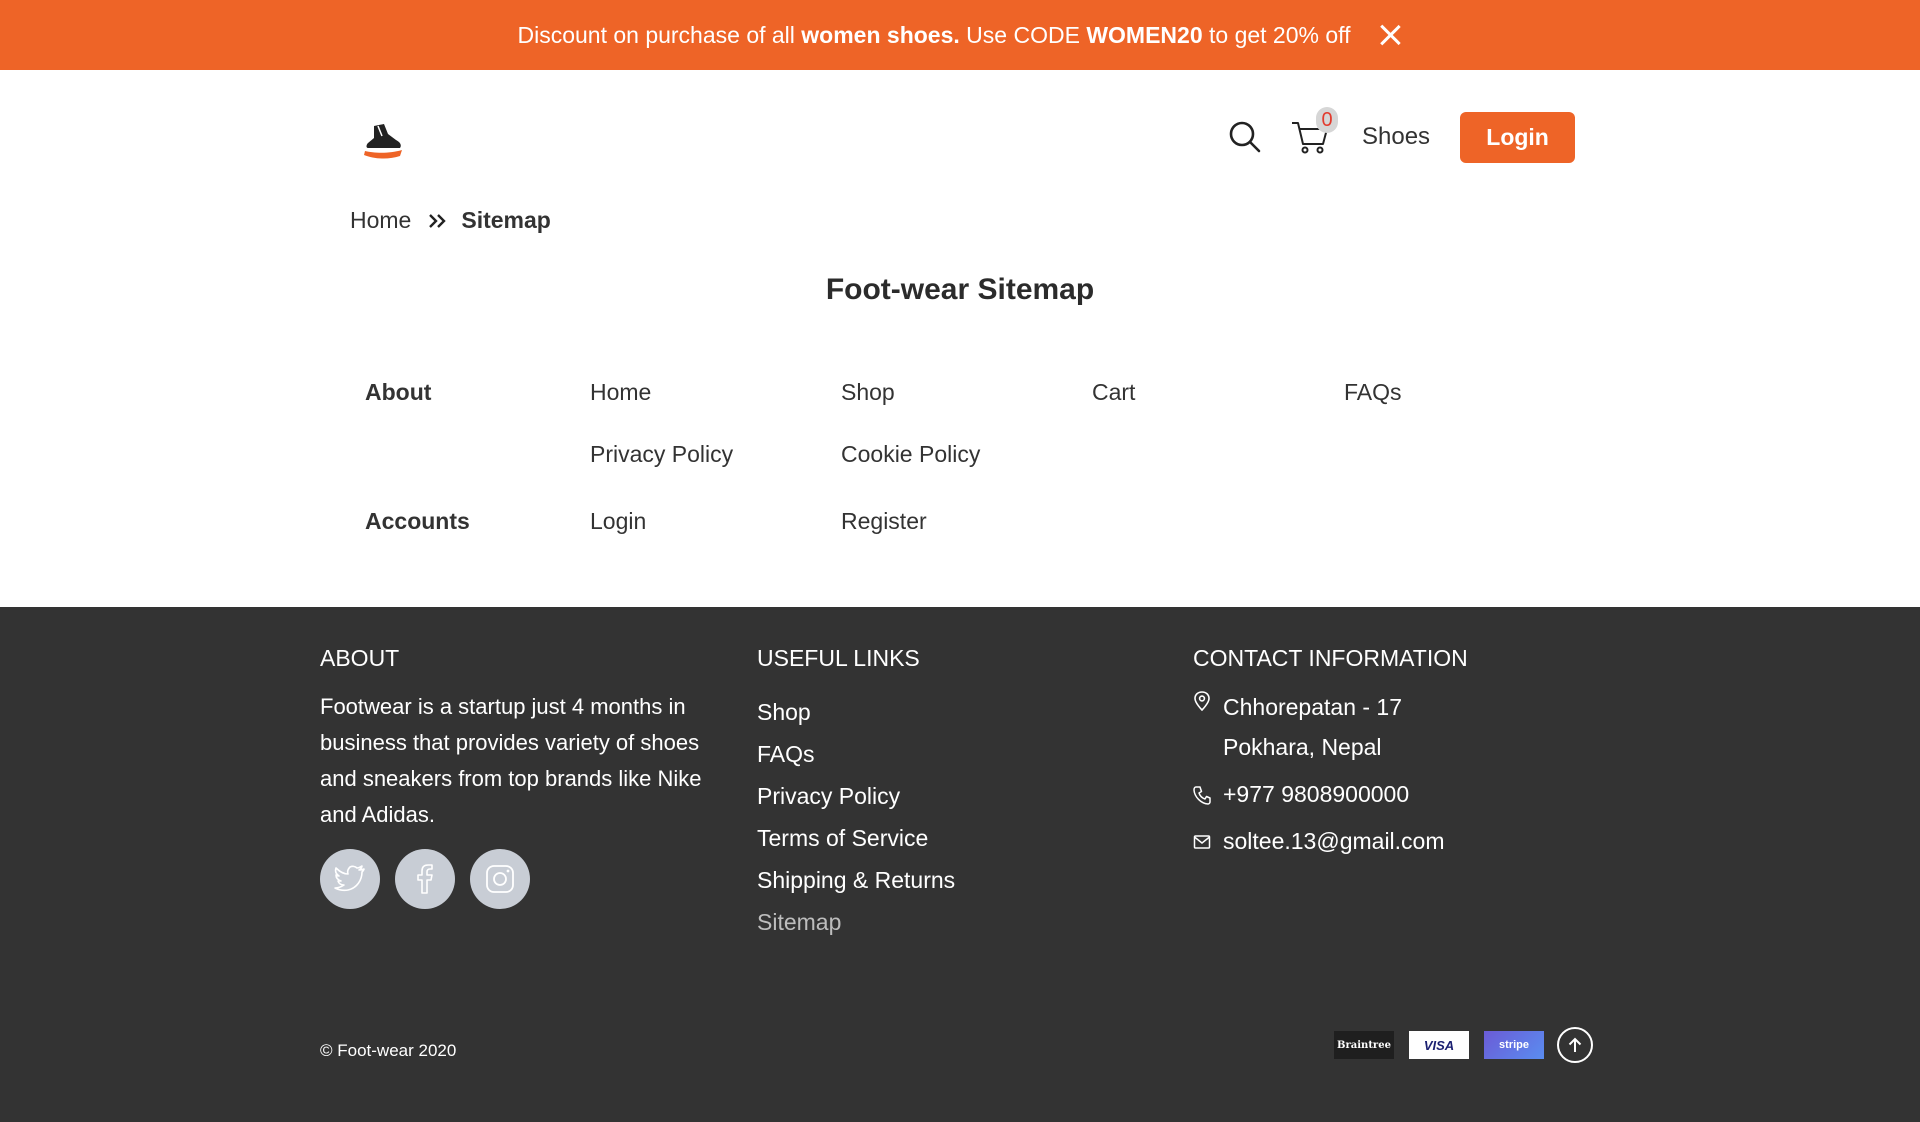 The width and height of the screenshot is (1920, 1122). I want to click on page-title: Foot-wear Sitemap, so click(960, 289).